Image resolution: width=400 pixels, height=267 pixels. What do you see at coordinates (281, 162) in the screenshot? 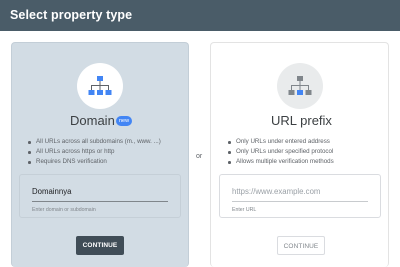
I see `list-item: Allows multiple verification methods` at bounding box center [281, 162].